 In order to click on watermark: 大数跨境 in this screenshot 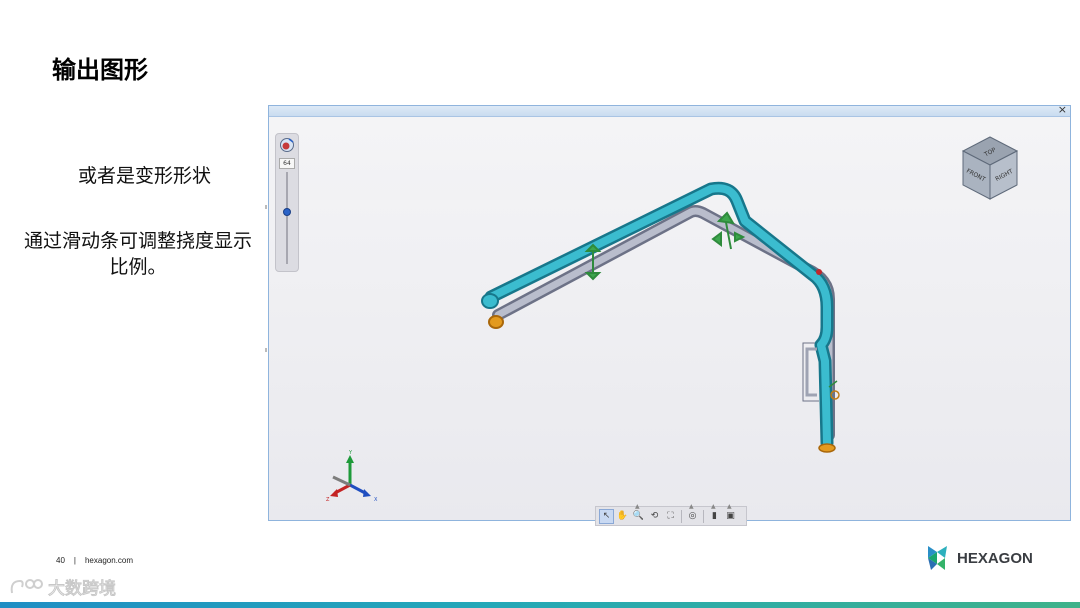, I will do `click(63, 589)`.